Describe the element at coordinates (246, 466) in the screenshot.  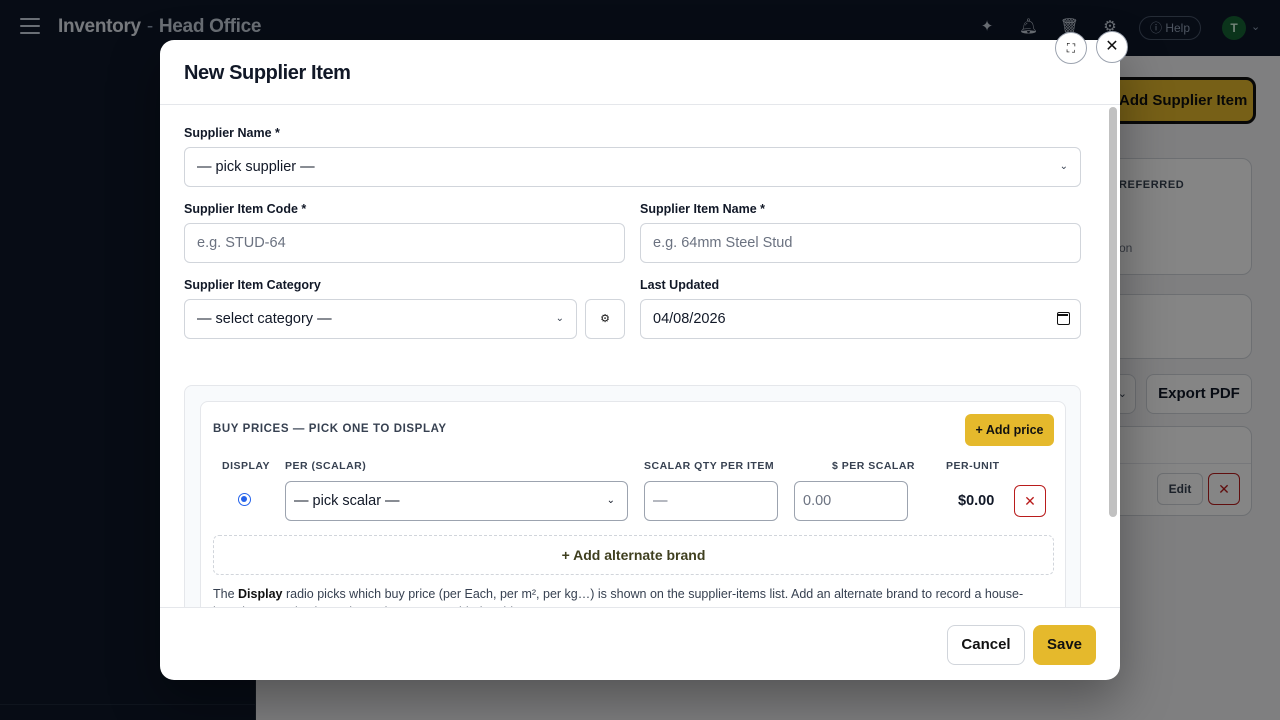
I see `column-header-display: DISPLAY` at that location.